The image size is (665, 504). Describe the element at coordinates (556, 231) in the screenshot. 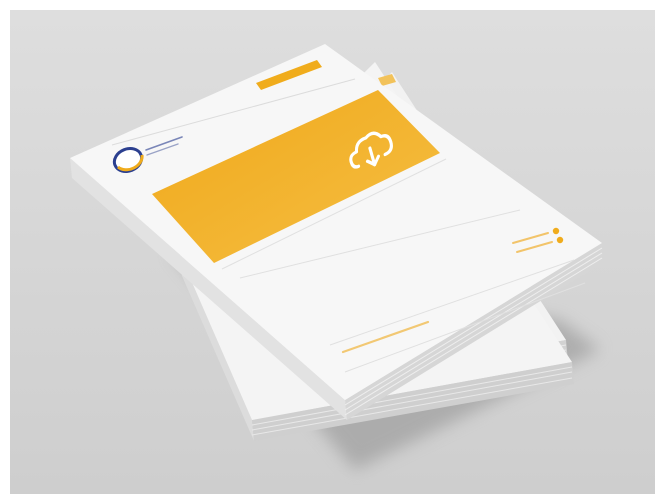

I see `globe-icon` at that location.